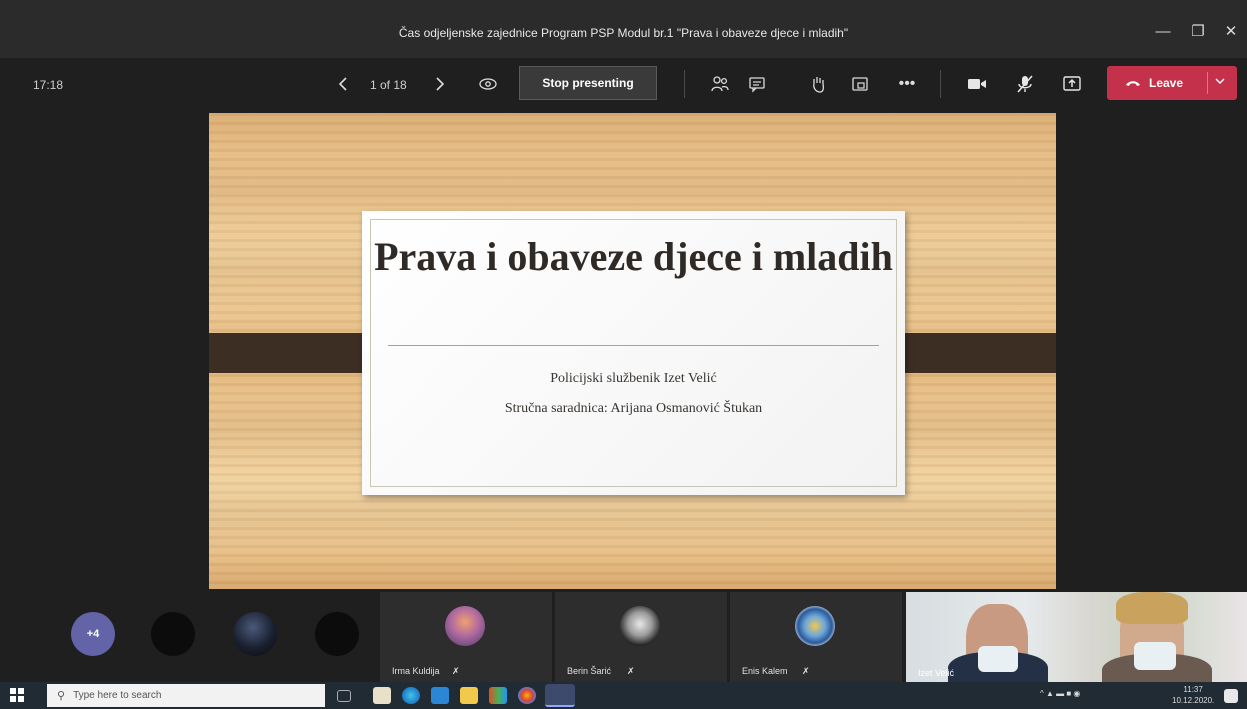 This screenshot has height=709, width=1247. I want to click on mail-icon, so click(440, 695).